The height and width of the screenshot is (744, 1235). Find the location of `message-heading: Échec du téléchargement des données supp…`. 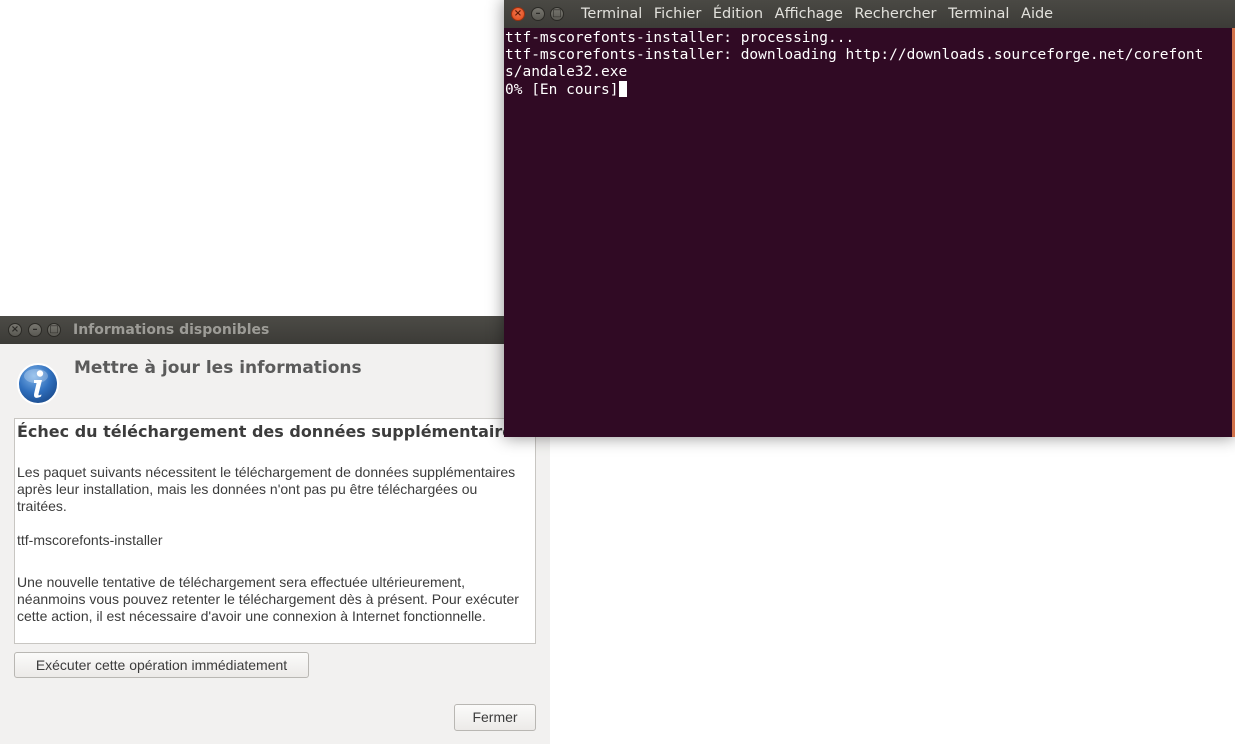

message-heading: Échec du téléchargement des données supp… is located at coordinates (270, 431).